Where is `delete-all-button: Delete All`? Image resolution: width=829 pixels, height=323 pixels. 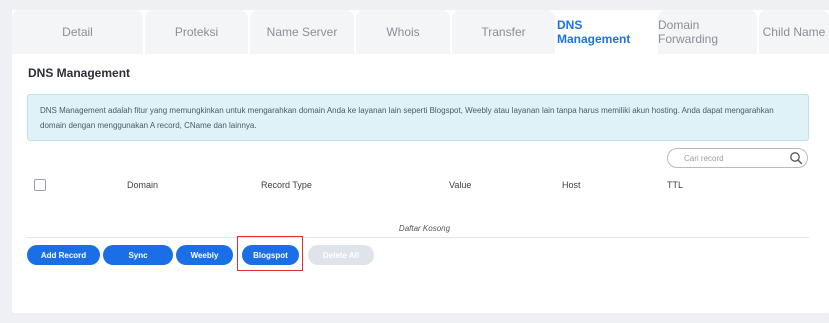 delete-all-button: Delete All is located at coordinates (341, 255).